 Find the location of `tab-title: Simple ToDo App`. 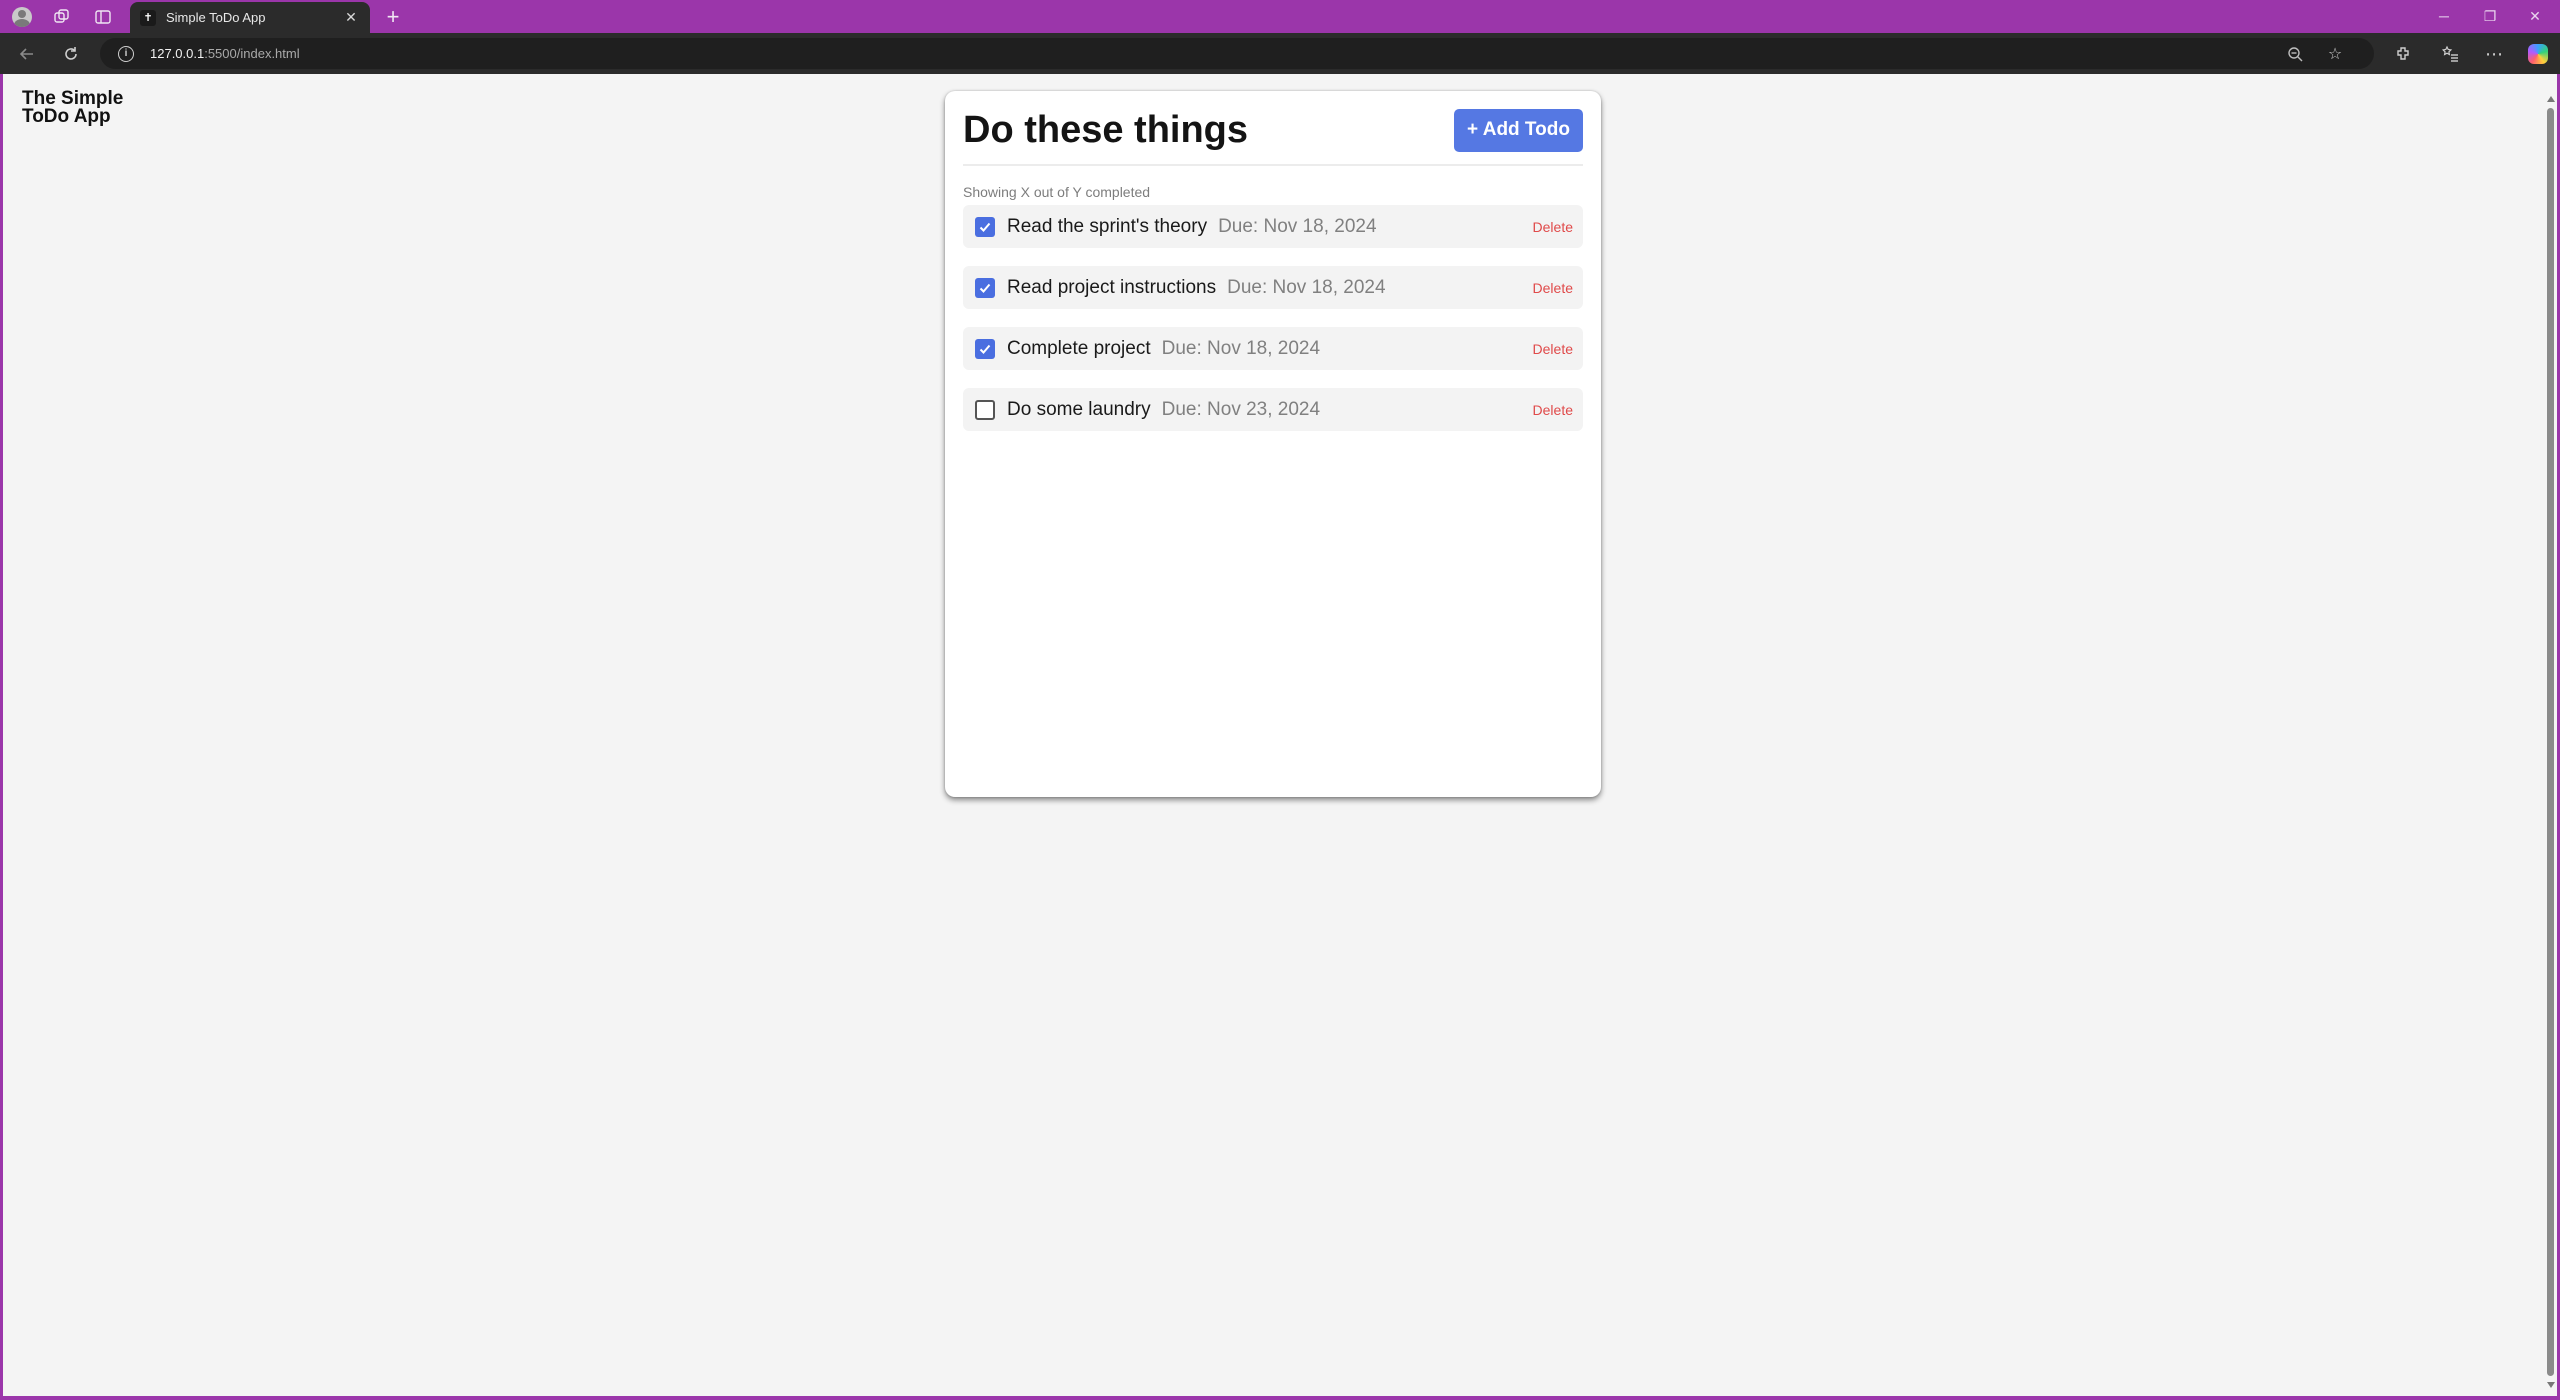

tab-title: Simple ToDo App is located at coordinates (216, 17).